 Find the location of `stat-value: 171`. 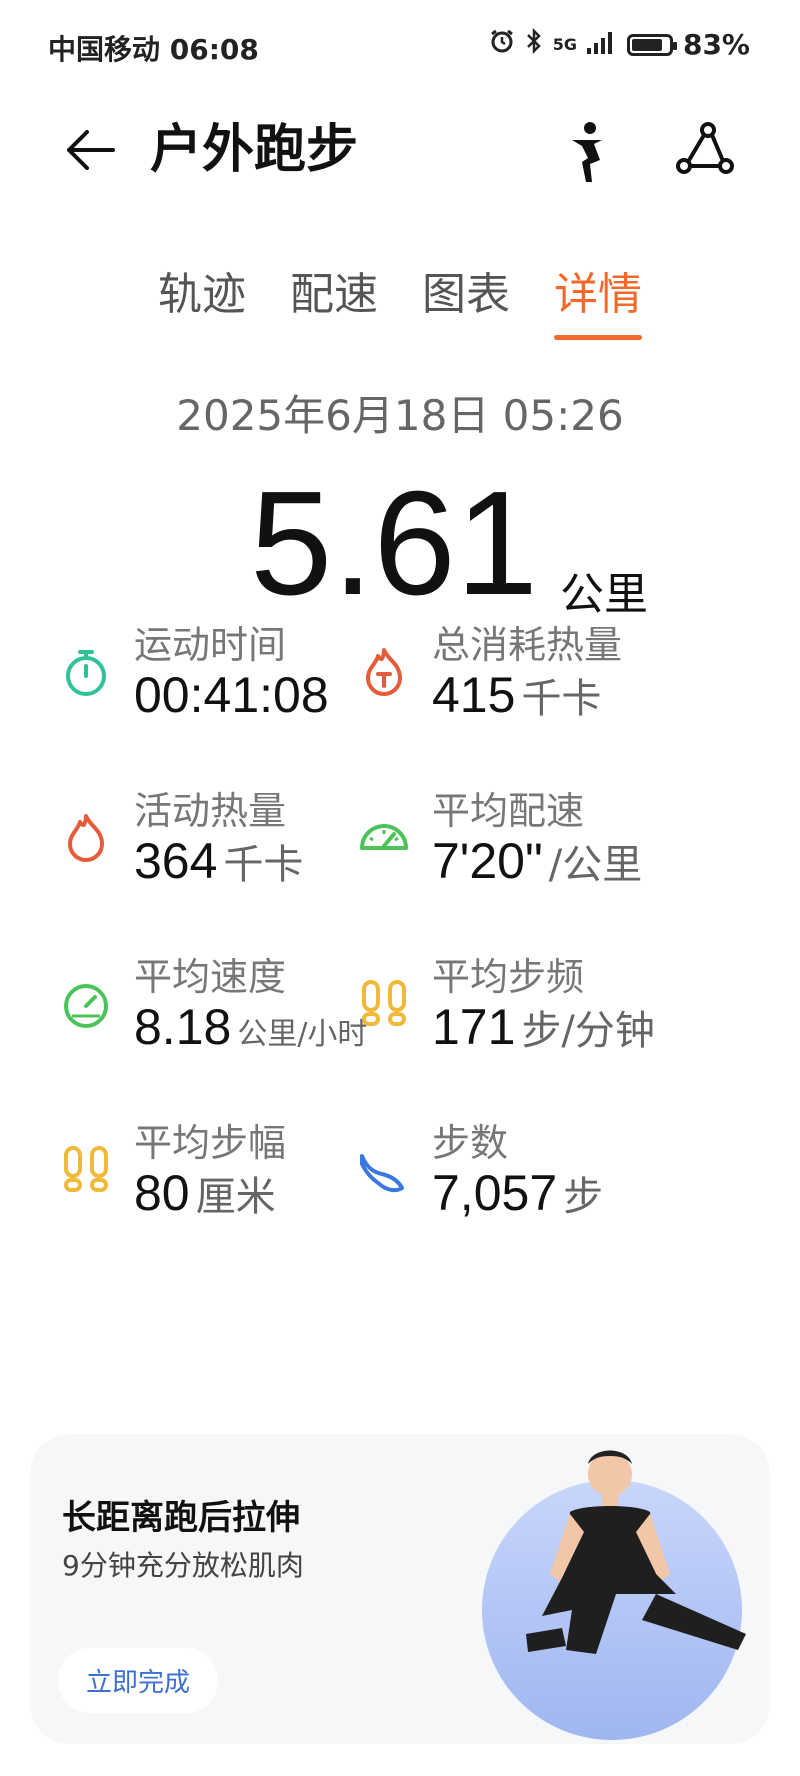

stat-value: 171 is located at coordinates (474, 1027).